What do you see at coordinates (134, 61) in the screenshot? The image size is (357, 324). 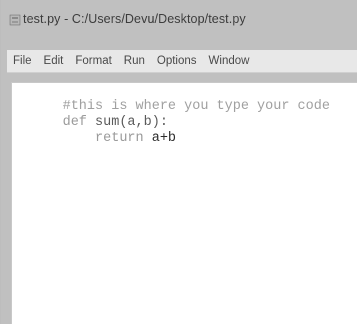 I see `menu-run: Run` at bounding box center [134, 61].